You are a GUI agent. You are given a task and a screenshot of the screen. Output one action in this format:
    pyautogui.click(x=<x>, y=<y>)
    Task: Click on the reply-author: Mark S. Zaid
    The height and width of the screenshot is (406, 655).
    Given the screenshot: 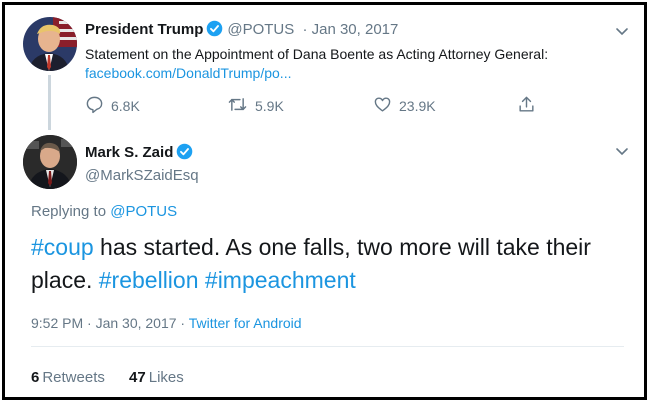 What is the action you would take?
    pyautogui.click(x=139, y=153)
    